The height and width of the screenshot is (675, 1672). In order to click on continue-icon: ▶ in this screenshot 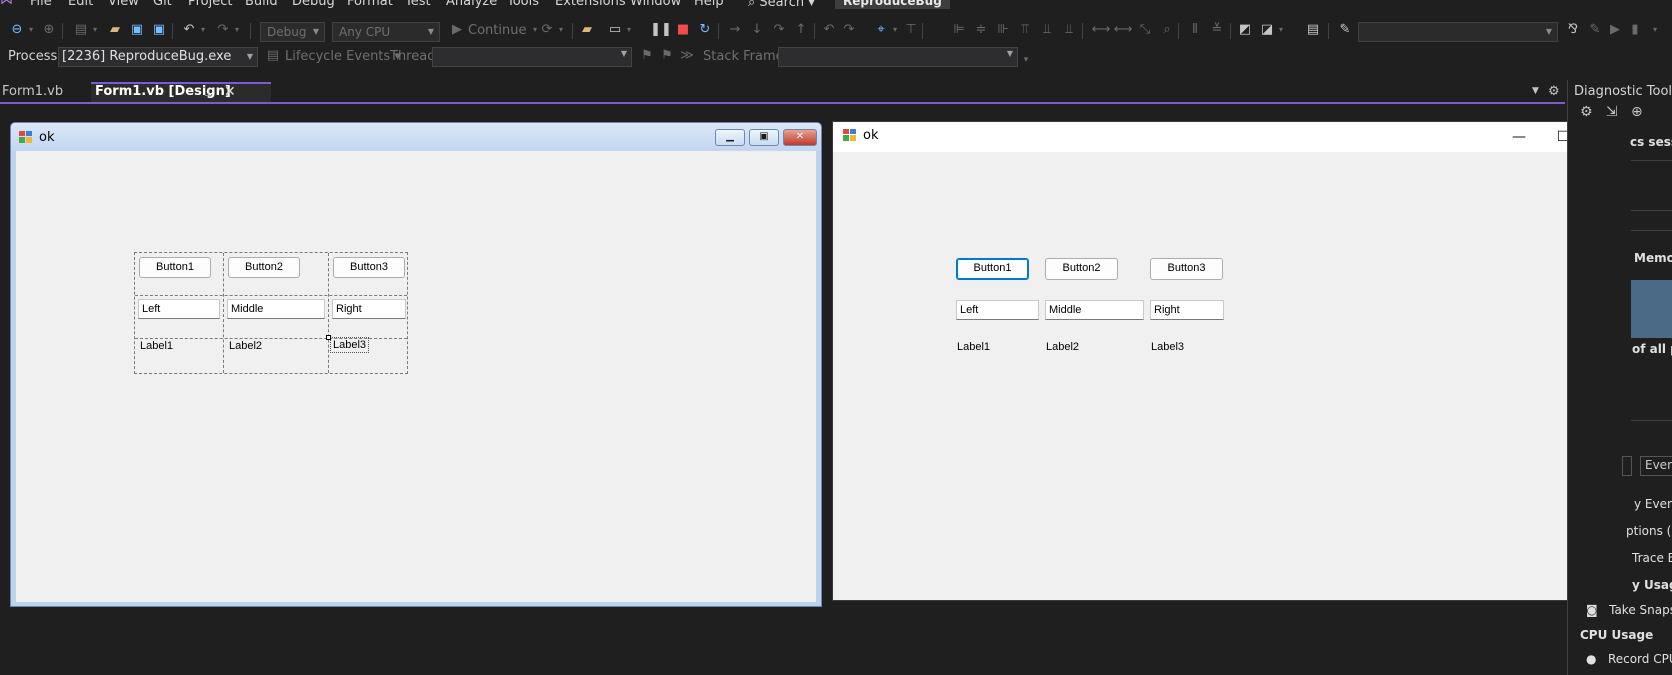, I will do `click(457, 30)`.